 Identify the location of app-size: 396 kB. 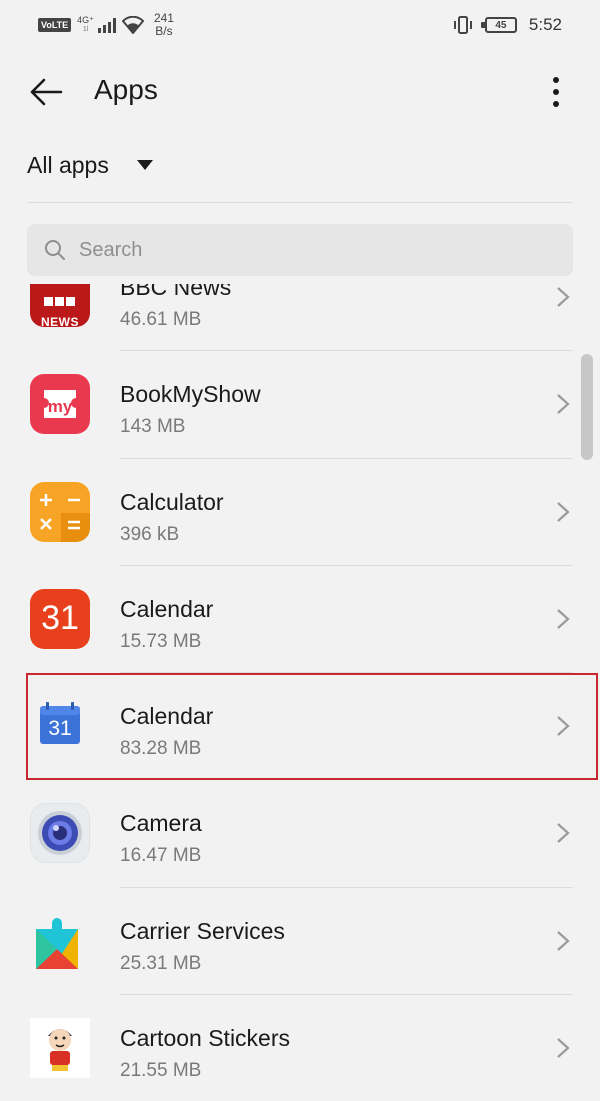
(150, 534).